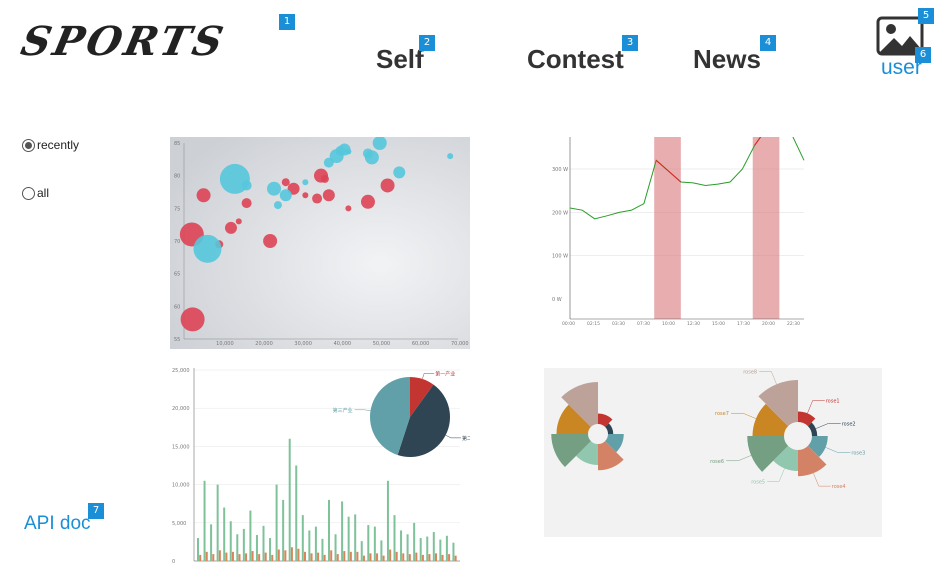 This screenshot has width=949, height=585. What do you see at coordinates (460, 344) in the screenshot?
I see `x-tick-label: 70,000` at bounding box center [460, 344].